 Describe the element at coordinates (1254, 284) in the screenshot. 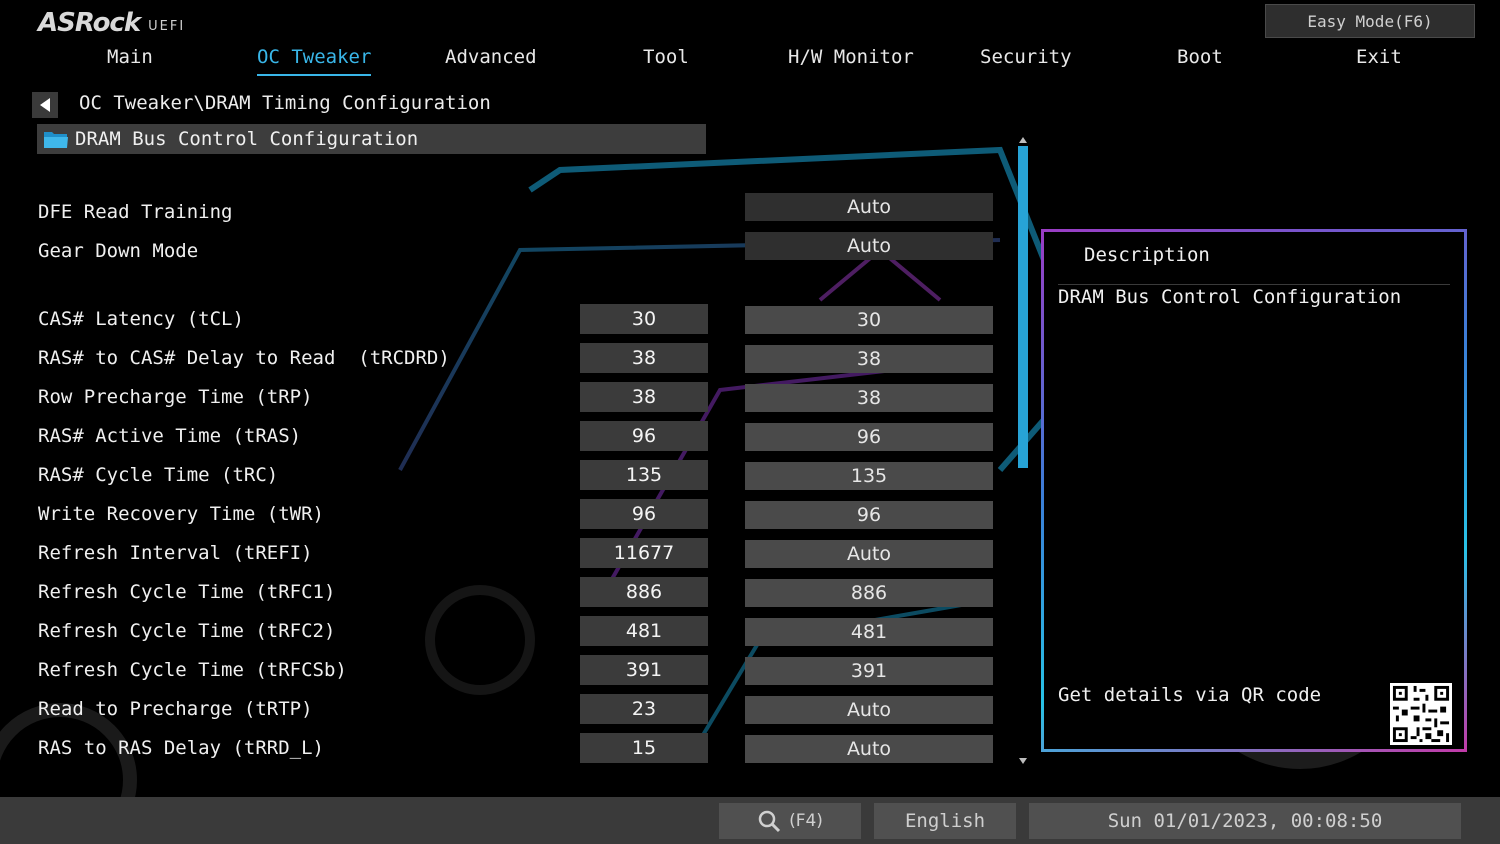

I see `description-divider` at that location.